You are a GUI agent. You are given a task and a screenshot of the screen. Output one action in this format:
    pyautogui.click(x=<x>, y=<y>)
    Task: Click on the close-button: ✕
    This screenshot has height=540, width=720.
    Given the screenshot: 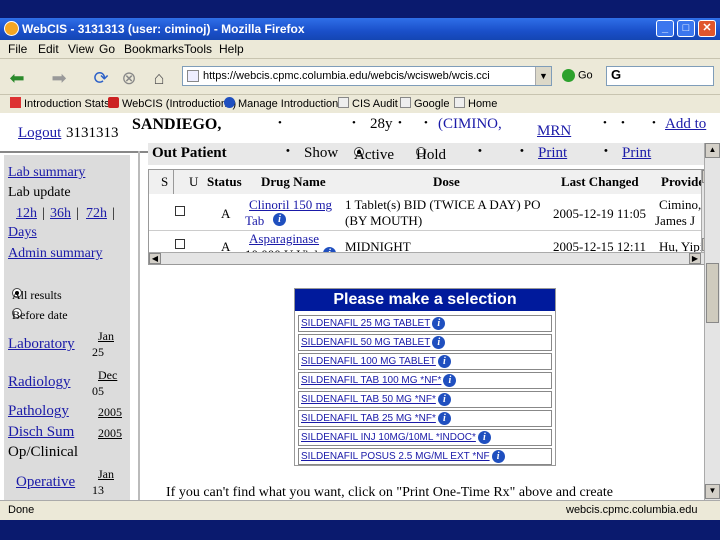 What is the action you would take?
    pyautogui.click(x=707, y=28)
    